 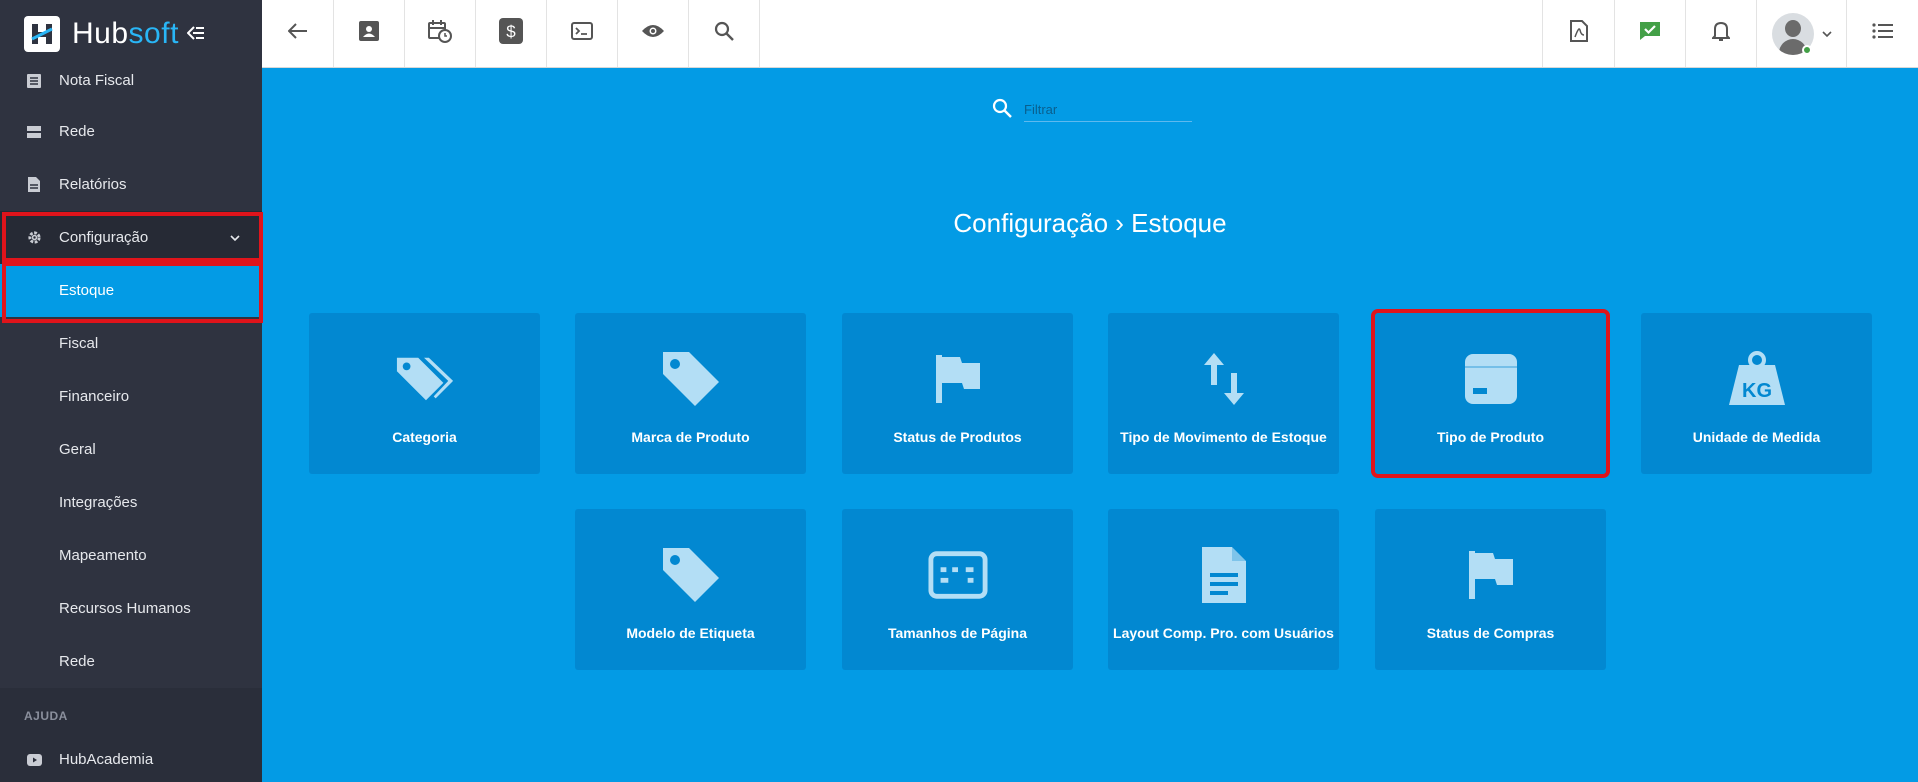 I want to click on card-layout-comp-pro-com-usuarios: Layout Comp. Pro. com Usuários, so click(x=1223, y=589).